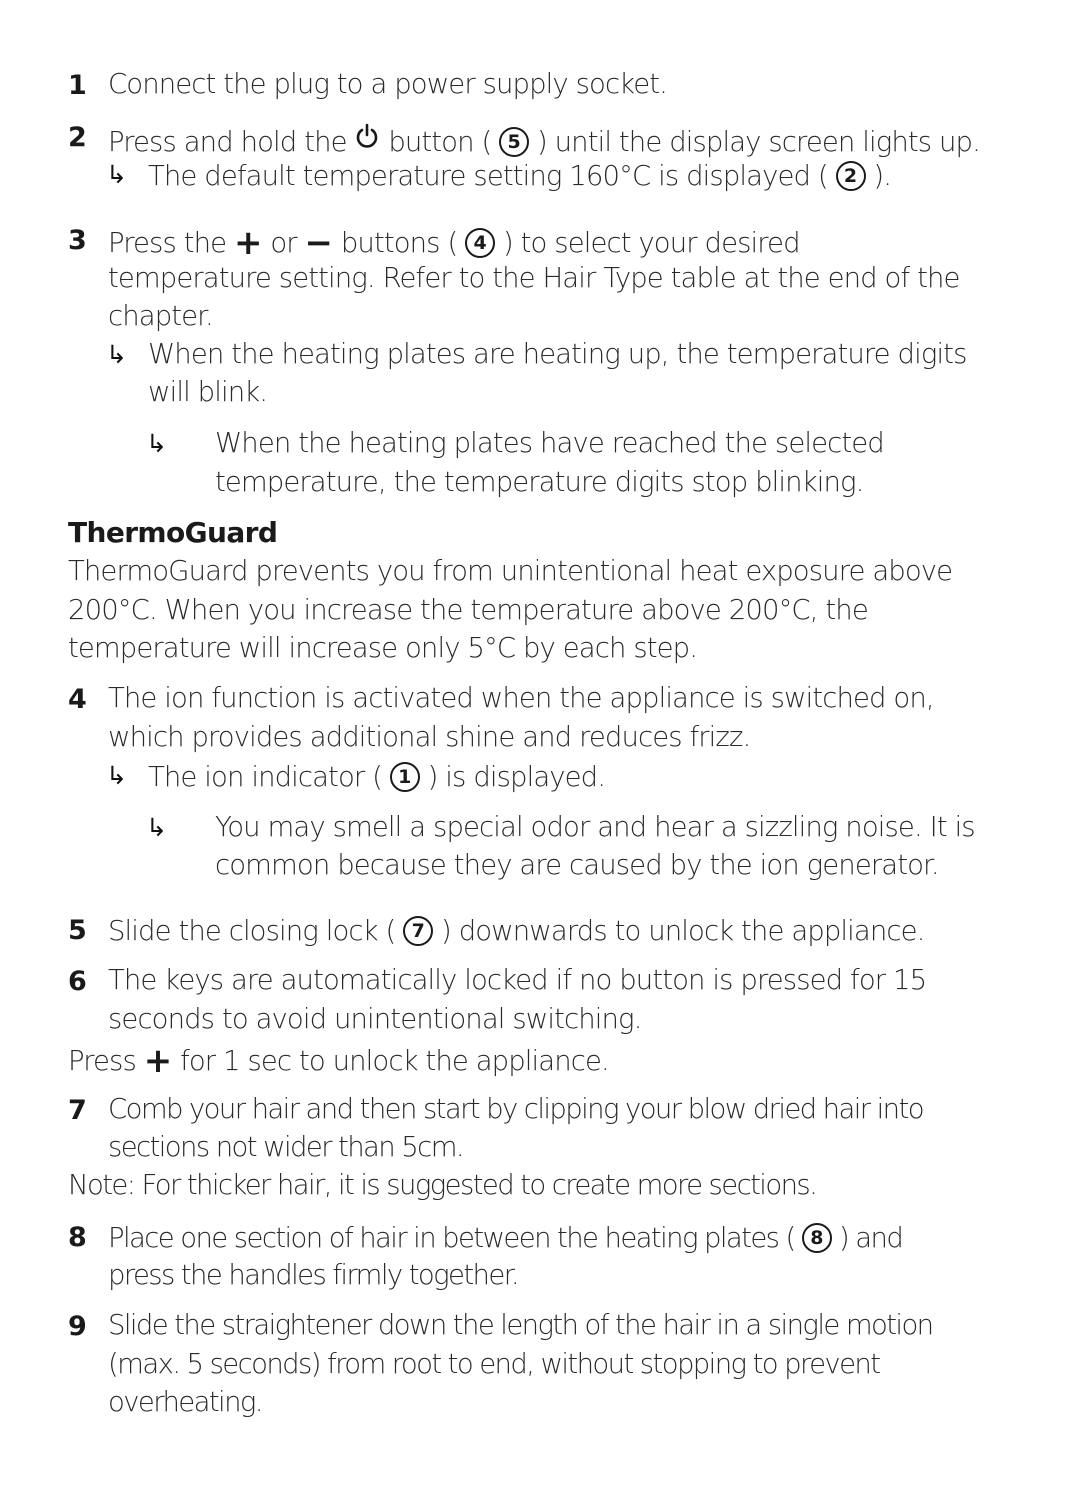 The image size is (1080, 1498). Describe the element at coordinates (480, 243) in the screenshot. I see `callout-number-icon: 4` at that location.